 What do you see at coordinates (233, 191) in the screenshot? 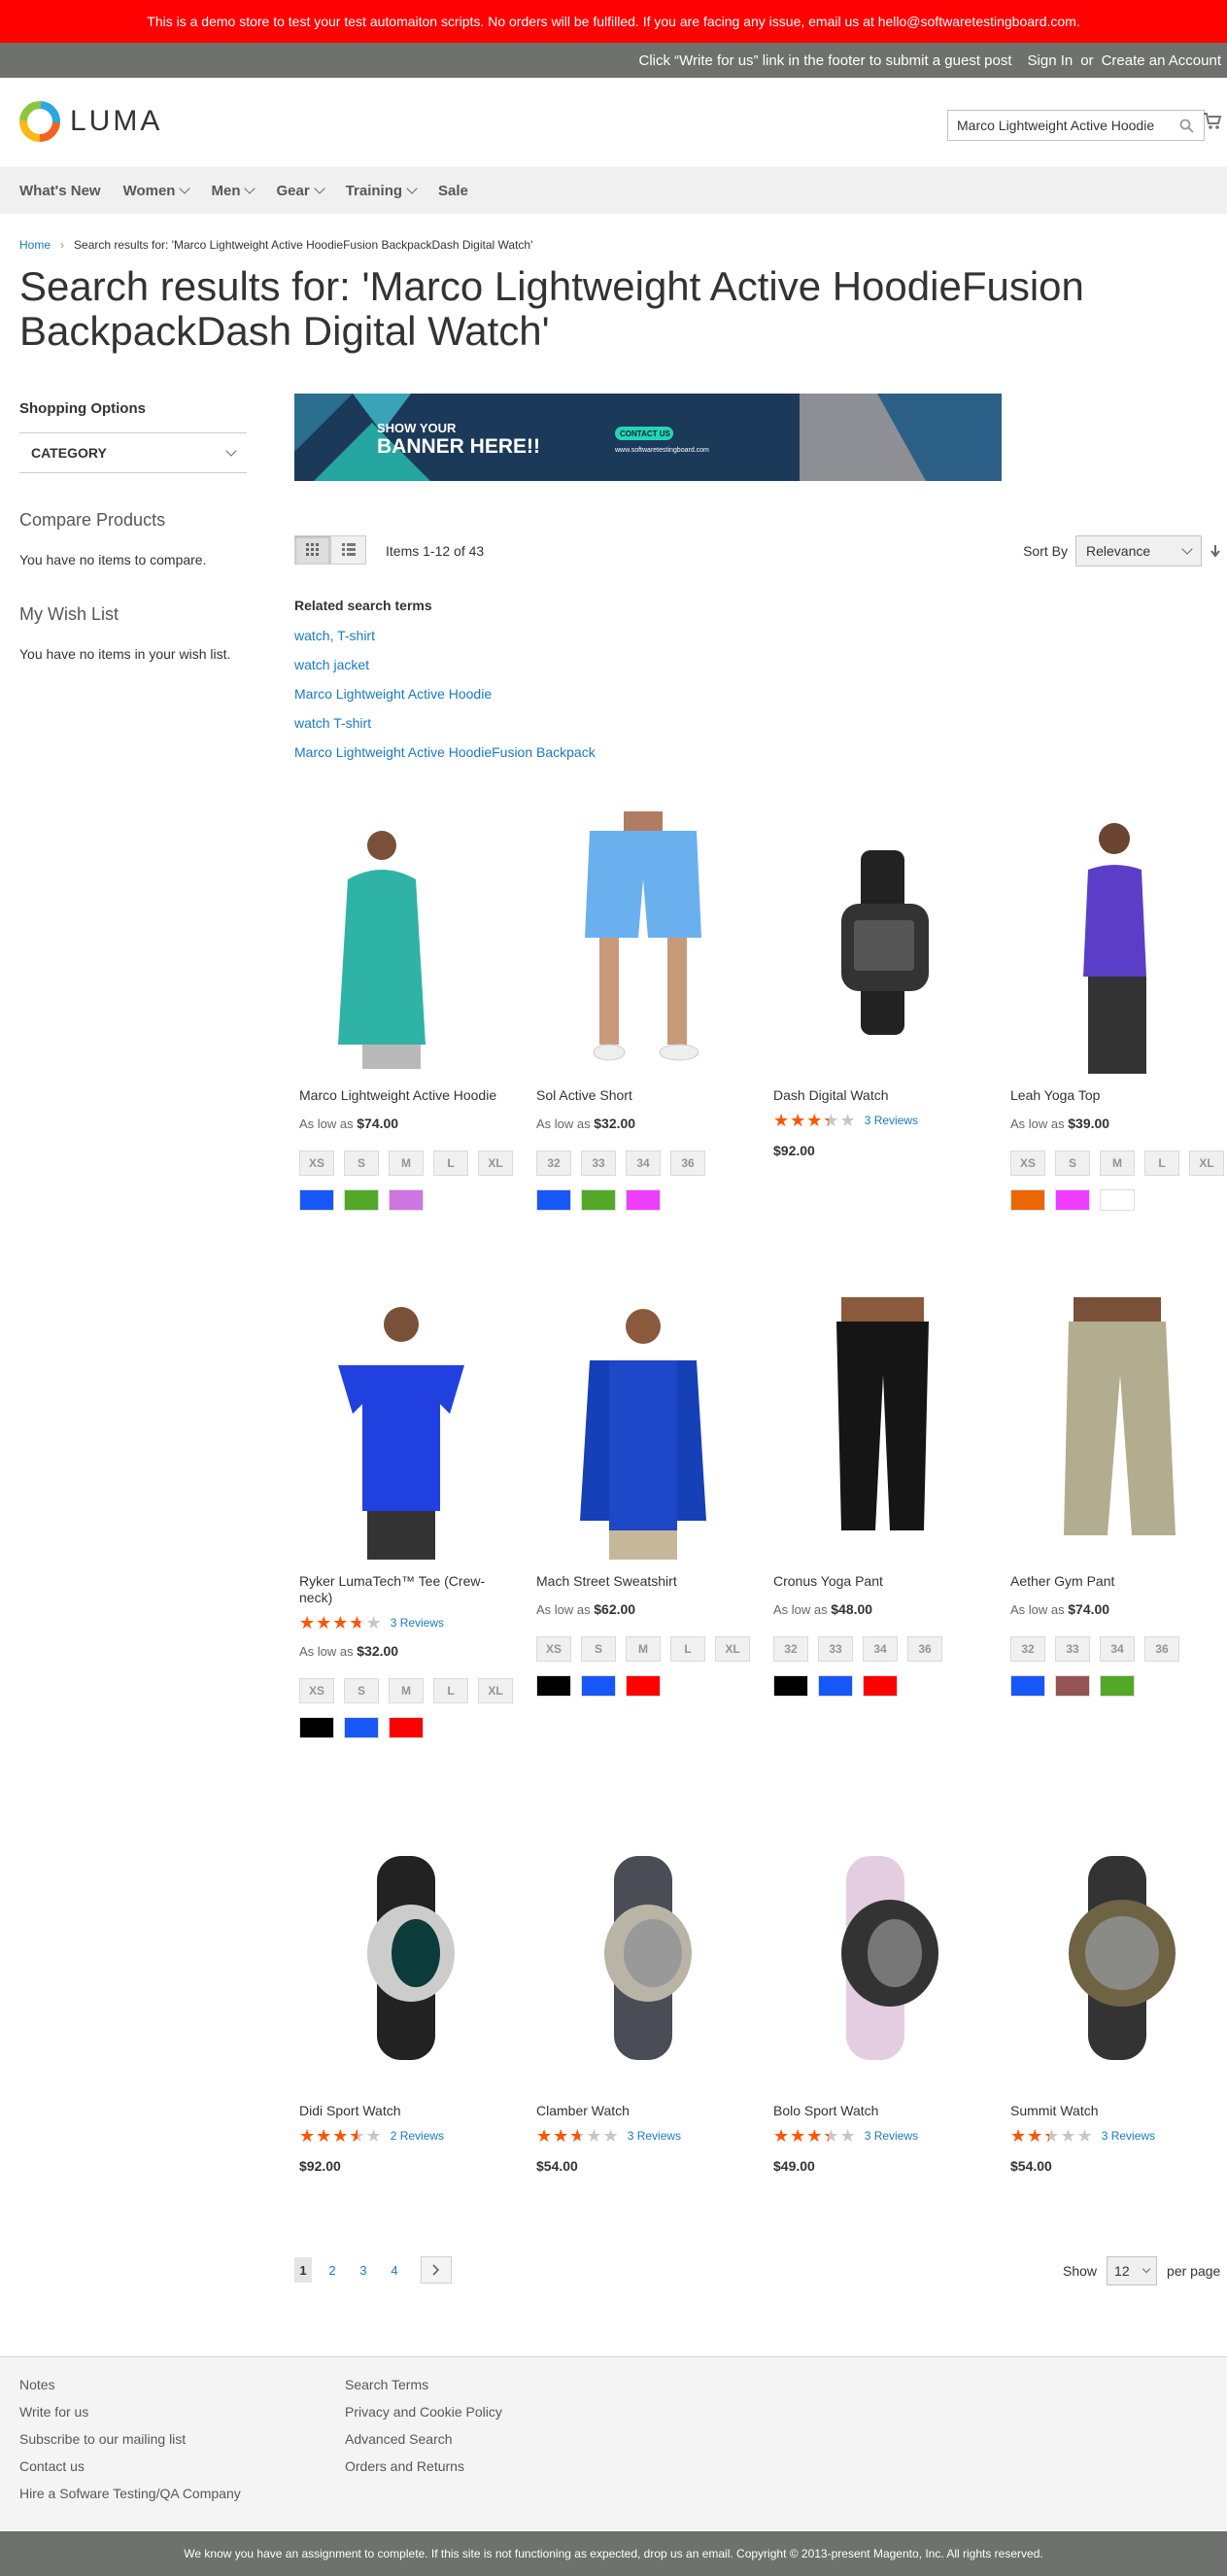
I see `nav-men: Men` at bounding box center [233, 191].